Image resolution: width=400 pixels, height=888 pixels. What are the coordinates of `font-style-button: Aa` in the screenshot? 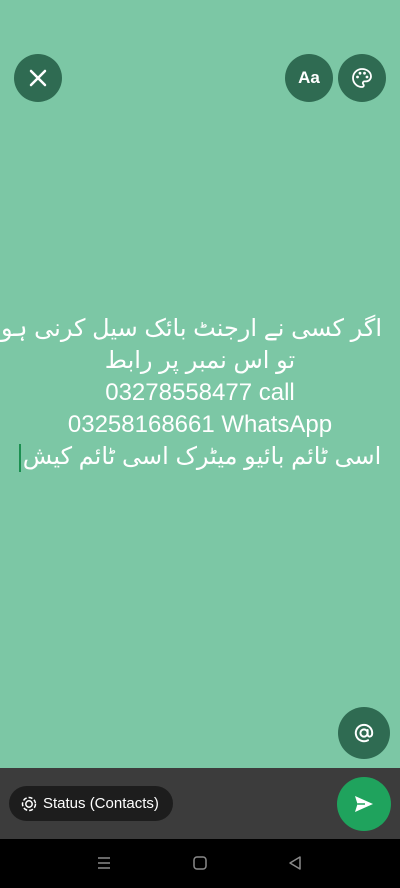 It's located at (309, 78).